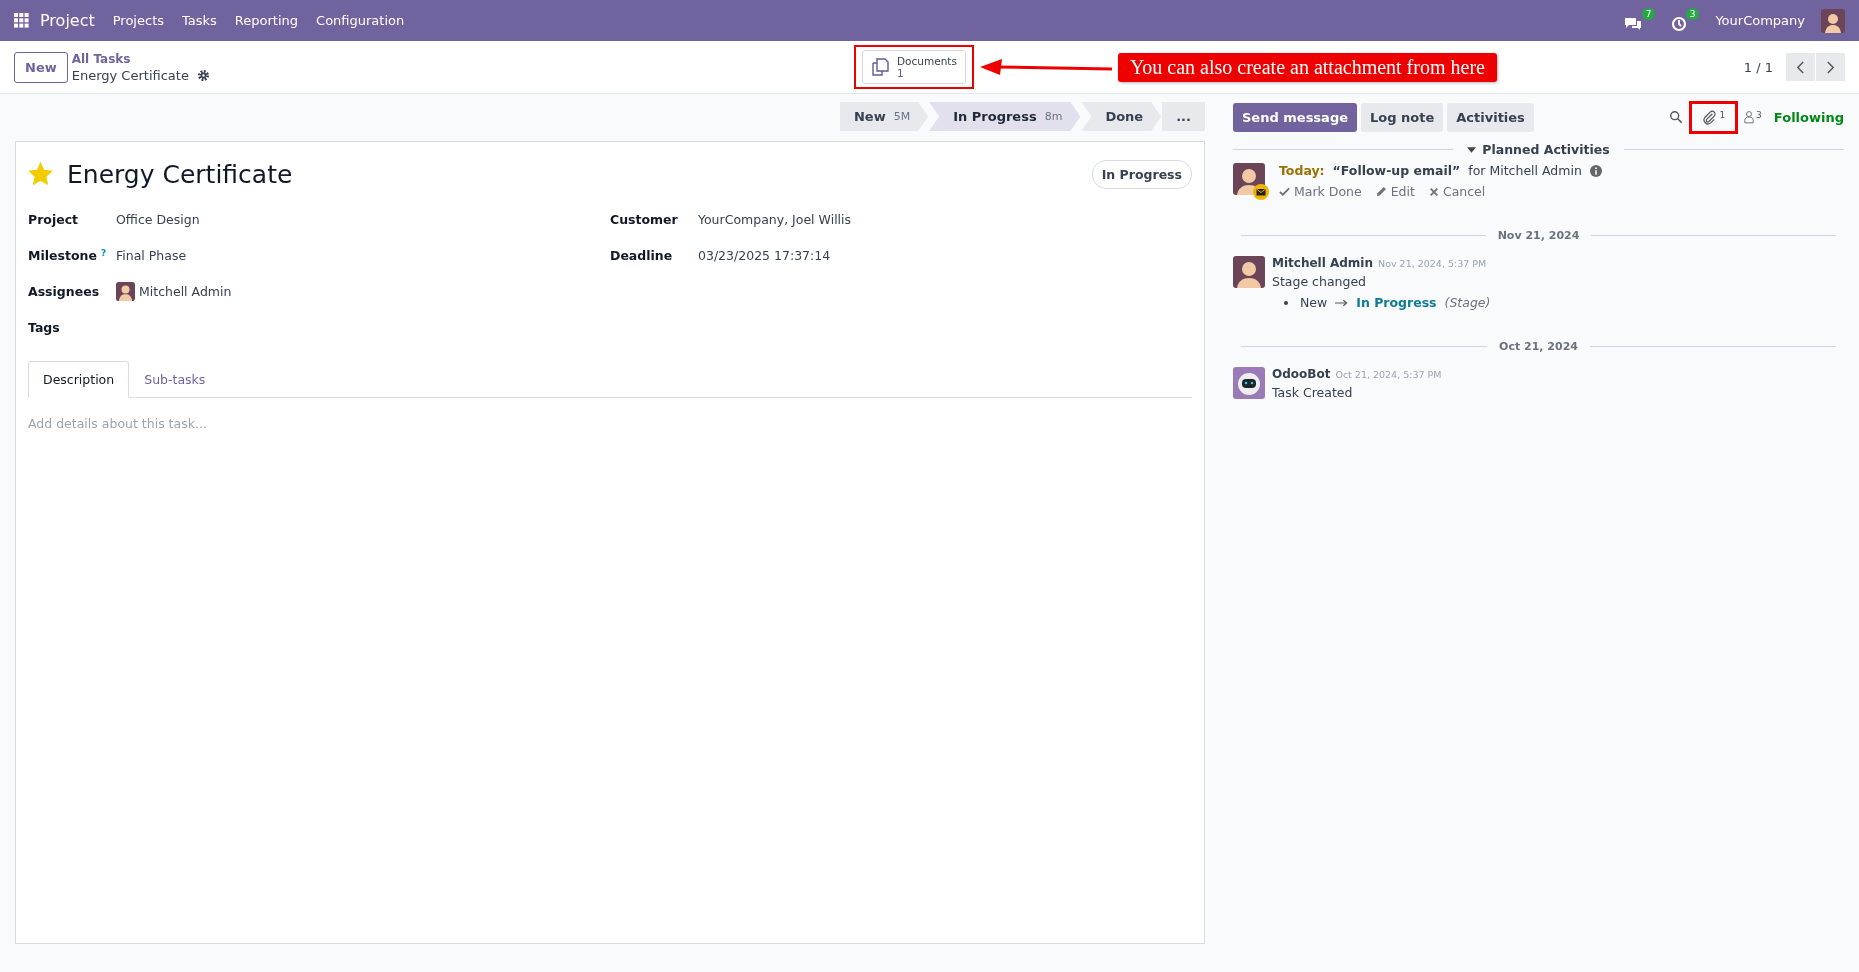 This screenshot has width=1859, height=972. What do you see at coordinates (1005, 116) in the screenshot?
I see `stage-button: In Progress 8m` at bounding box center [1005, 116].